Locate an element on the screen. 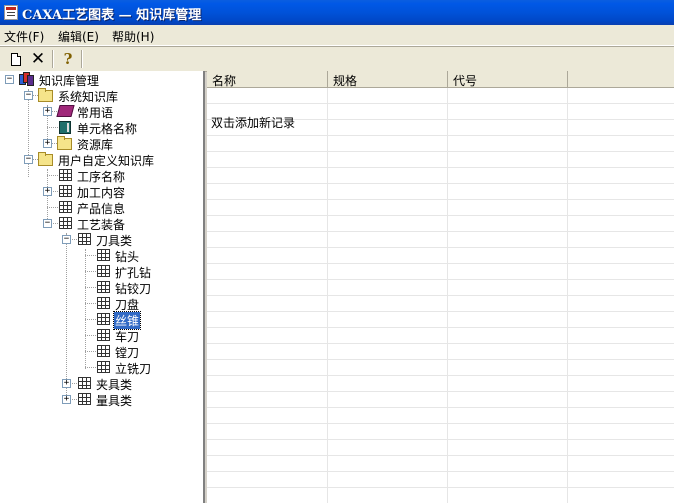  tree-node-drill: 钻头 is located at coordinates (101, 255).